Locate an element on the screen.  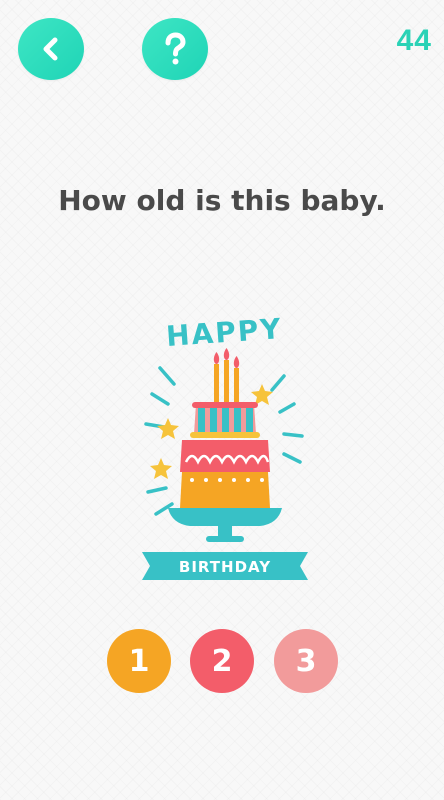
answer-option-1: 1 is located at coordinates (139, 661).